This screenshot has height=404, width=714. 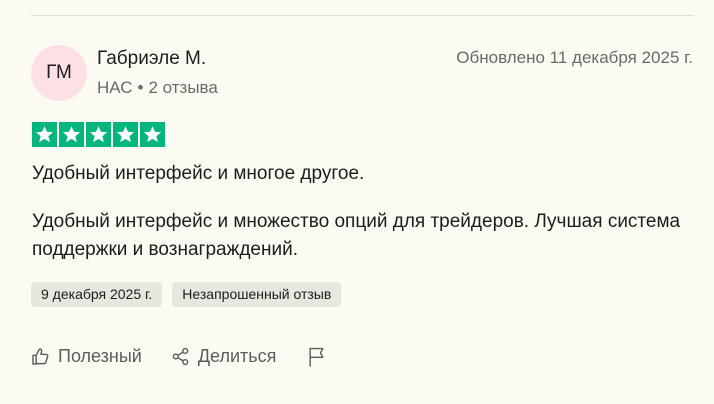 I want to click on report-button, so click(x=316, y=356).